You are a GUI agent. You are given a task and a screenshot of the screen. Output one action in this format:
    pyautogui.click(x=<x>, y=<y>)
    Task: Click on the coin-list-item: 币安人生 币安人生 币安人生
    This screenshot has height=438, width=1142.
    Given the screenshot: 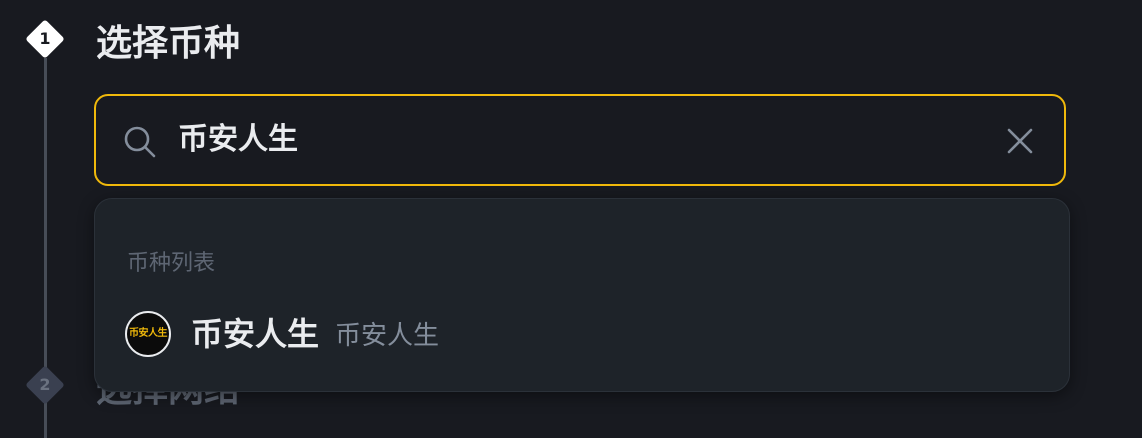 What is the action you would take?
    pyautogui.click(x=580, y=335)
    